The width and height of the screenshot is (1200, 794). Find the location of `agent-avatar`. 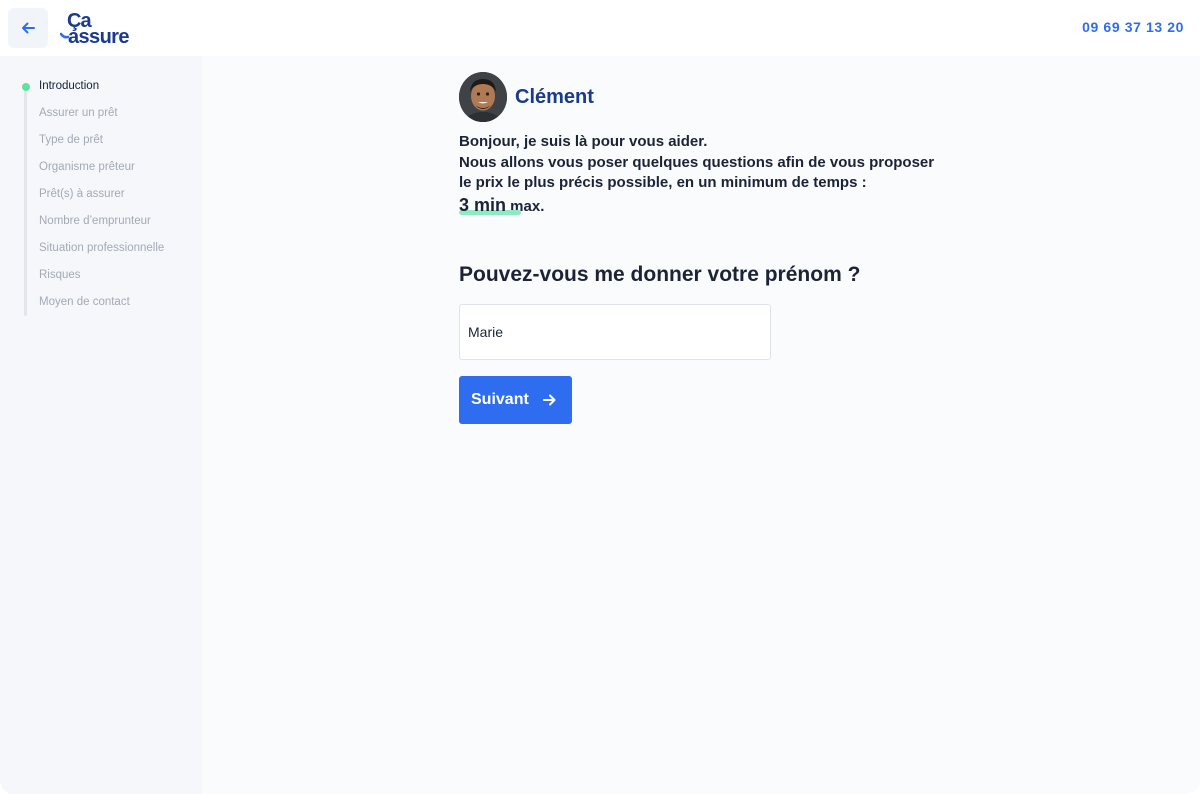

agent-avatar is located at coordinates (483, 97).